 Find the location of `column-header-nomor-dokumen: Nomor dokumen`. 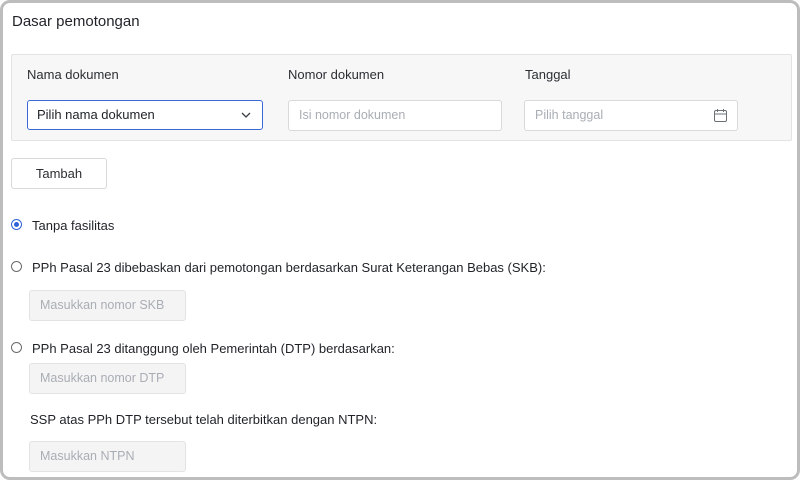

column-header-nomor-dokumen: Nomor dokumen is located at coordinates (336, 74).